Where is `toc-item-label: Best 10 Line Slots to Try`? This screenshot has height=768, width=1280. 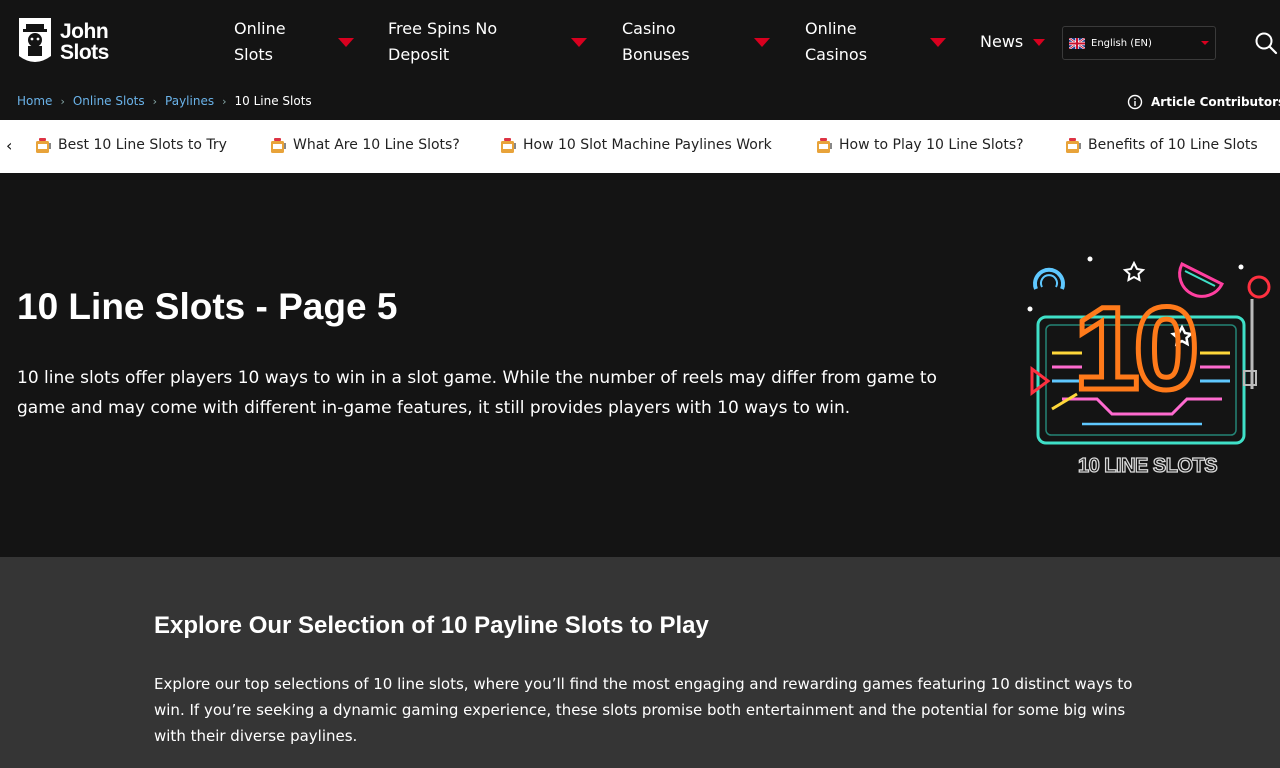 toc-item-label: Best 10 Line Slots to Try is located at coordinates (142, 145).